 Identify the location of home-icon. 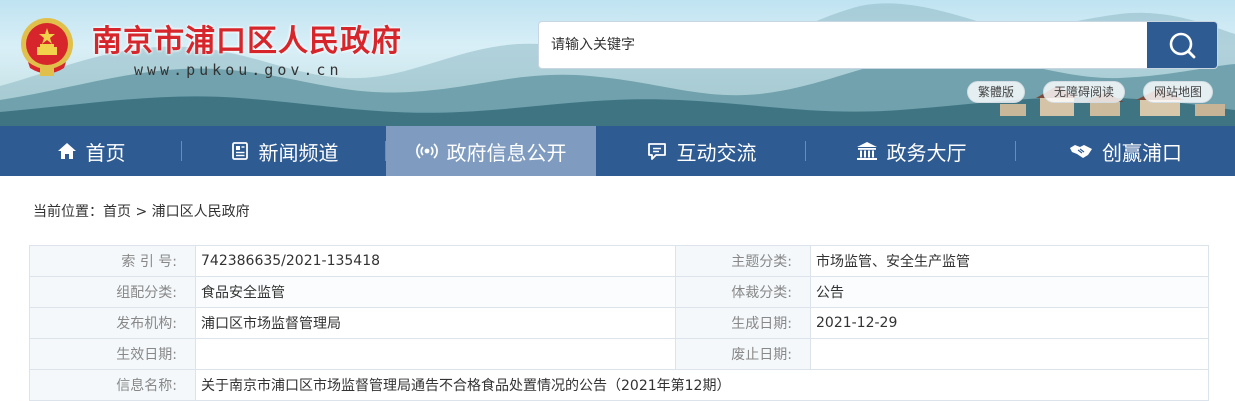
(67, 151).